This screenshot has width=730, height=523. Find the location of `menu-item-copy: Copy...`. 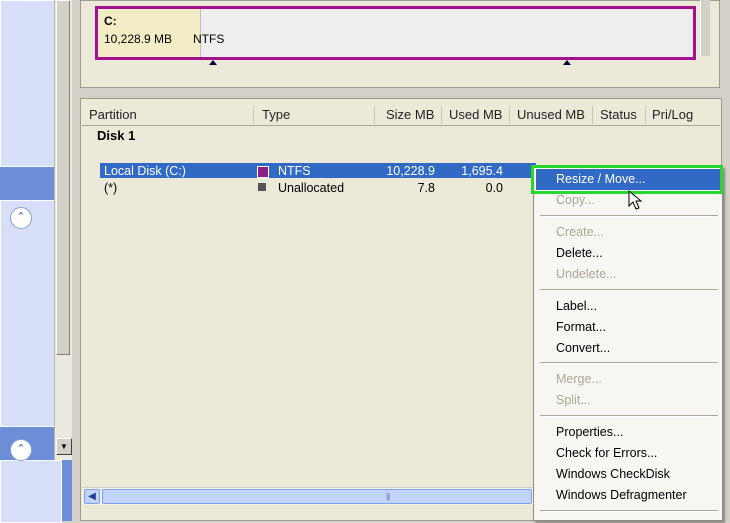

menu-item-copy: Copy... is located at coordinates (575, 200).